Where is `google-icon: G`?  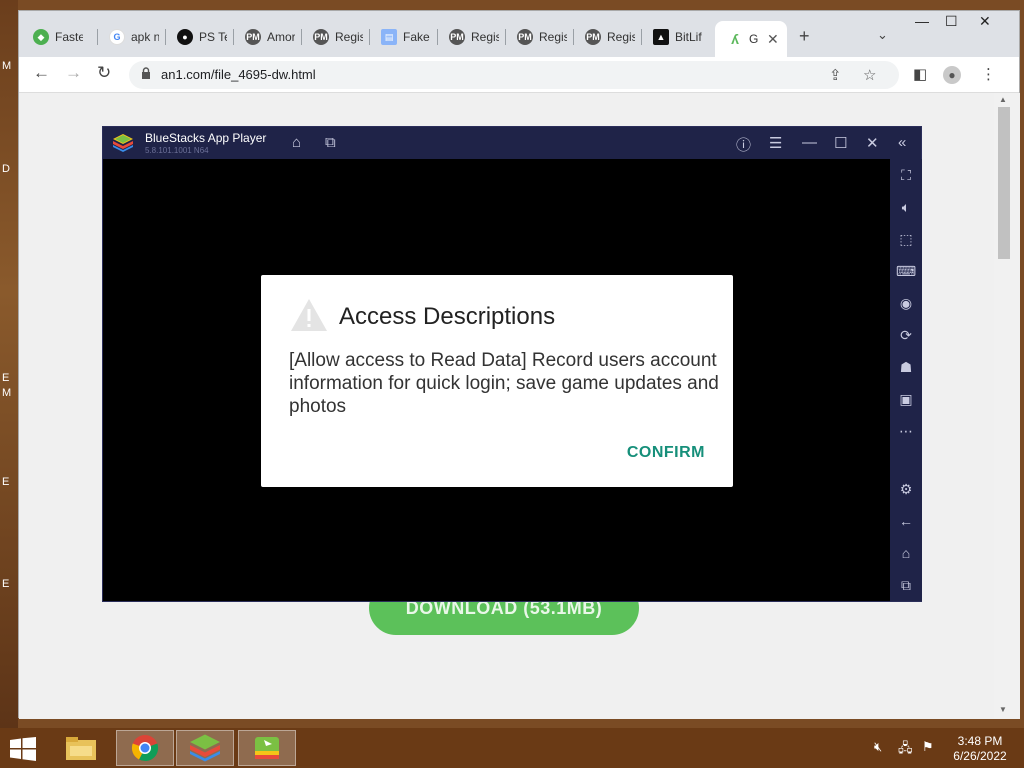 google-icon: G is located at coordinates (117, 37).